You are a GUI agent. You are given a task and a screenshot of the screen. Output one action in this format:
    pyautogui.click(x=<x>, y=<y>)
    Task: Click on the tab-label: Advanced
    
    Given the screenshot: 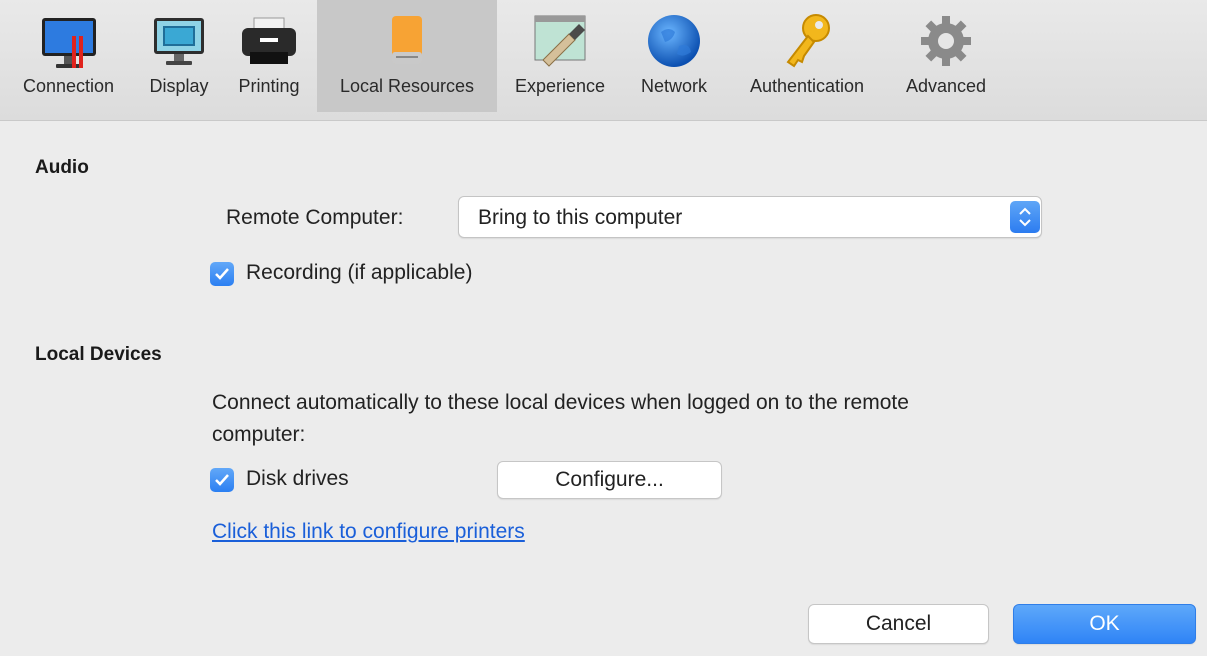 What is the action you would take?
    pyautogui.click(x=946, y=86)
    